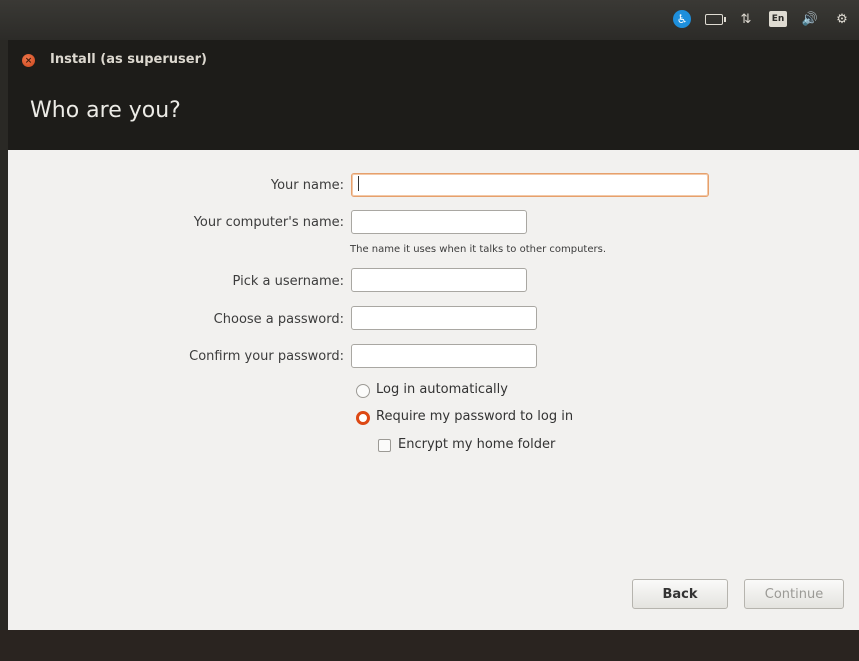  Describe the element at coordinates (128, 59) in the screenshot. I see `window-title: Install (as superuser)` at that location.